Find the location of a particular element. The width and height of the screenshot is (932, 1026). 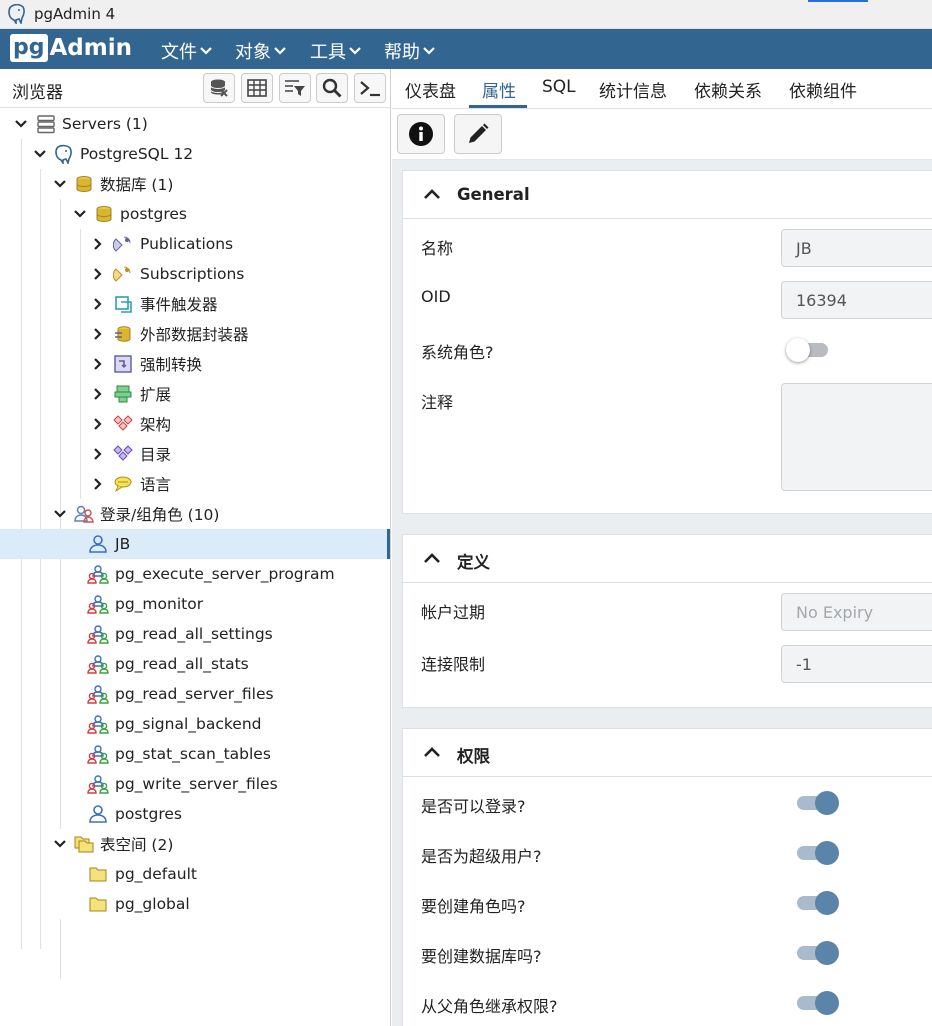

tree-node-databases: 数据库 (1) is located at coordinates (195, 184).